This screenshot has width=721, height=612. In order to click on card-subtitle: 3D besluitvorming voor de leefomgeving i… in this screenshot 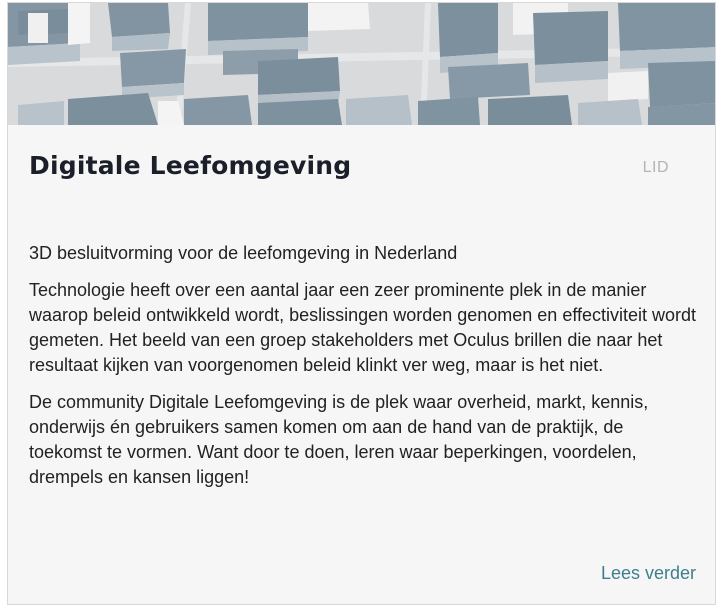, I will do `click(243, 253)`.